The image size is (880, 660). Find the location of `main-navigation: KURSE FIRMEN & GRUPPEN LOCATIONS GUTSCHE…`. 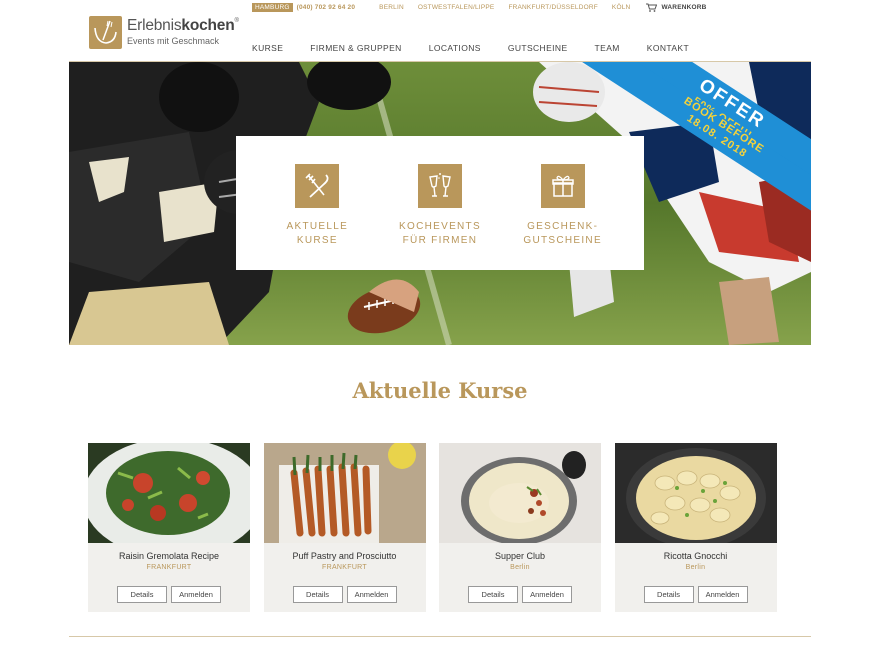

main-navigation: KURSE FIRMEN & GRUPPEN LOCATIONS GUTSCHE… is located at coordinates (484, 48).